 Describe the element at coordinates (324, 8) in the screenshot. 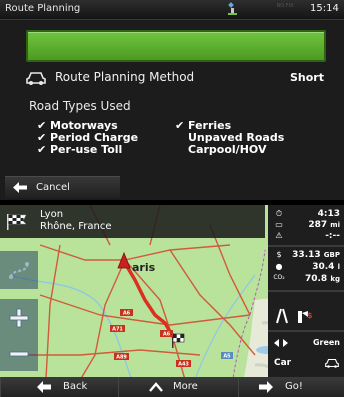

I see `clock: 15:14` at that location.